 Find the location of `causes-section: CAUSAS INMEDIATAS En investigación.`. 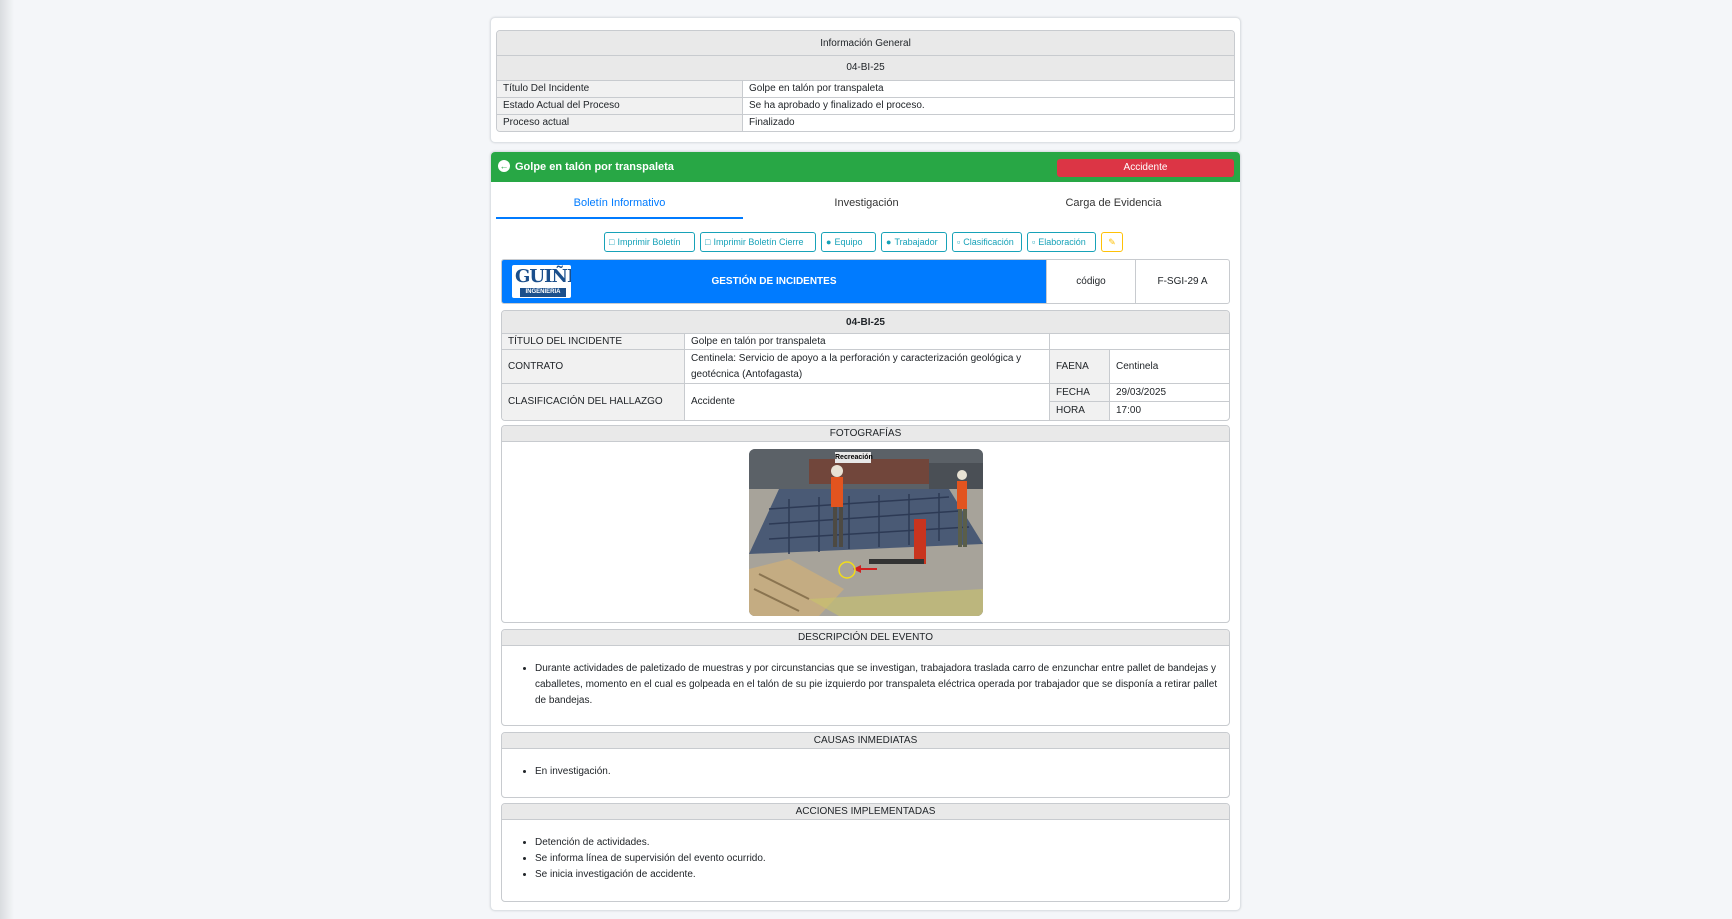

causes-section: CAUSAS INMEDIATAS En investigación. is located at coordinates (865, 765).